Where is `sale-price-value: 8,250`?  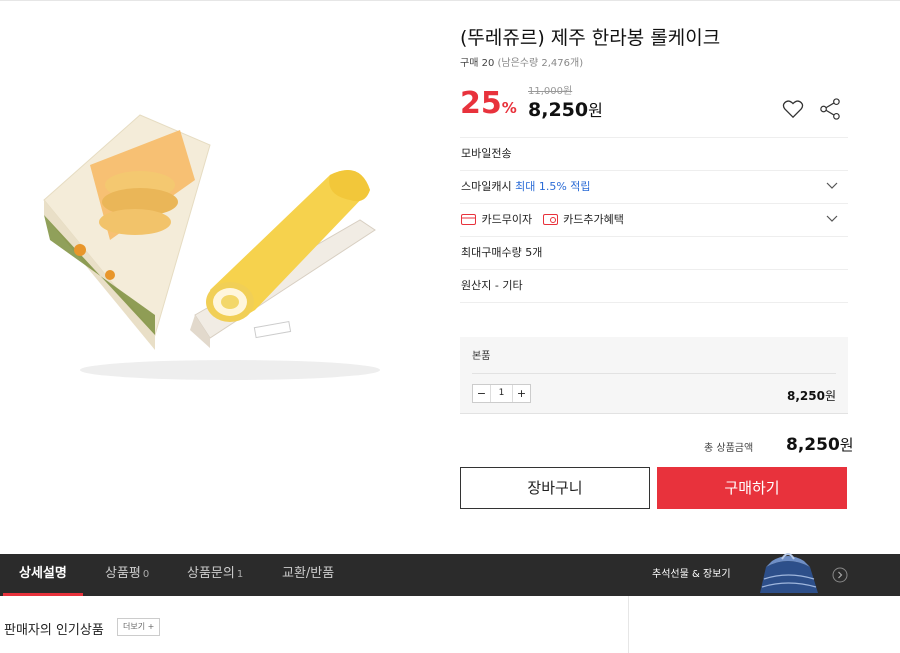
sale-price-value: 8,250 is located at coordinates (558, 110).